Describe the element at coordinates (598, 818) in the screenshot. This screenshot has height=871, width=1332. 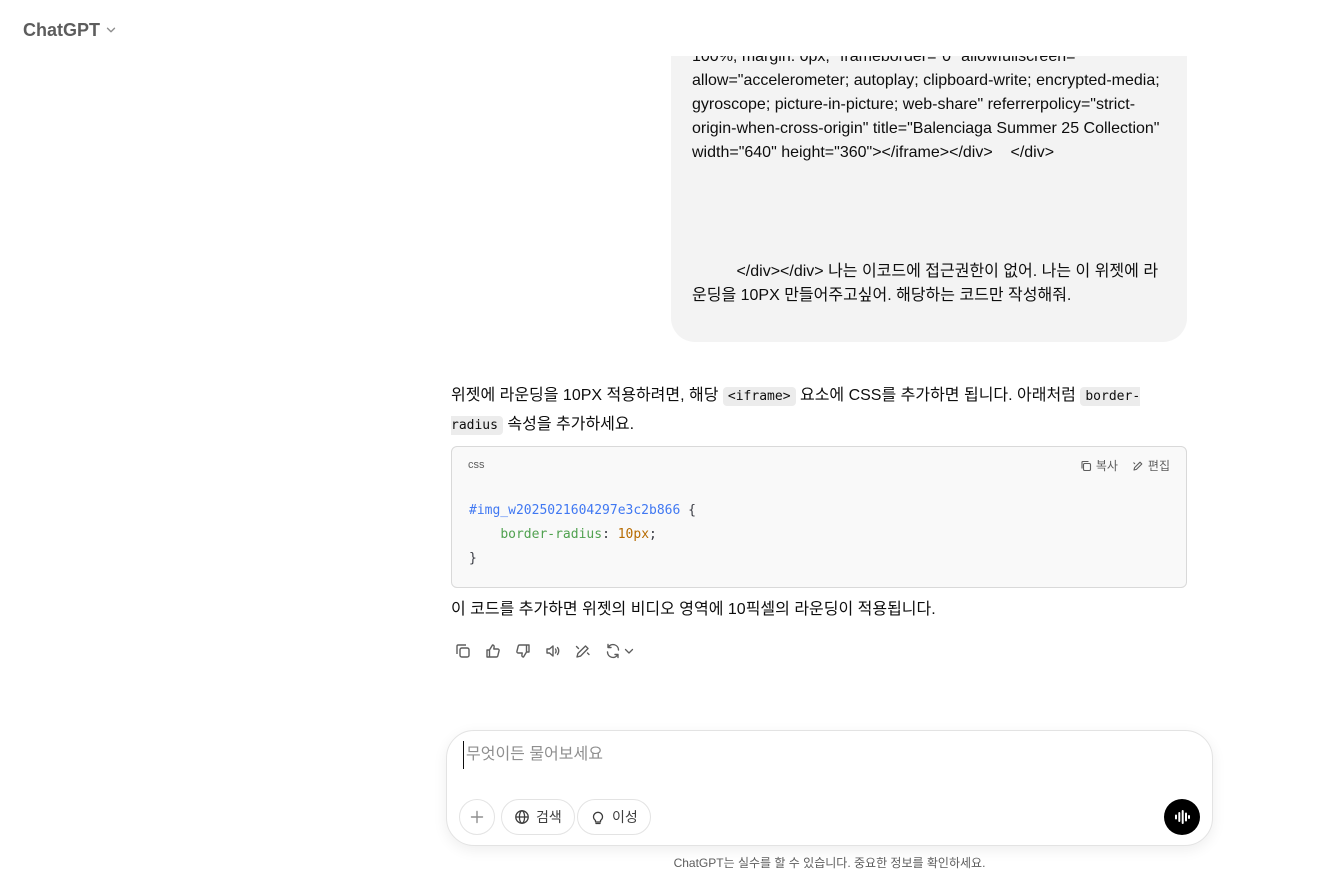
I see `lightbulb-icon` at that location.